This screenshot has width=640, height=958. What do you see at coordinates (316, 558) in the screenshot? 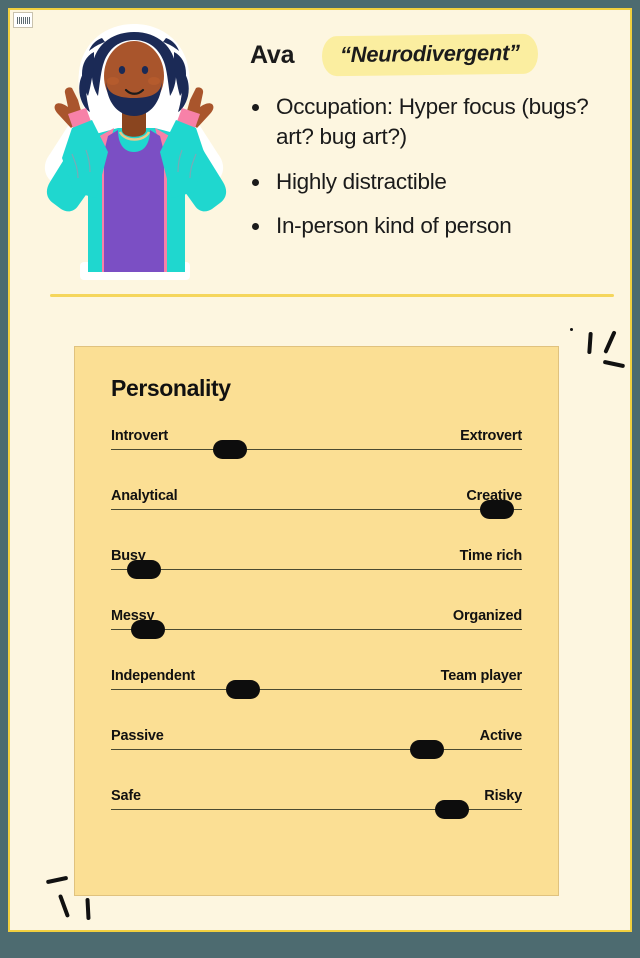
I see `slider-labels: Busy Time rich` at bounding box center [316, 558].